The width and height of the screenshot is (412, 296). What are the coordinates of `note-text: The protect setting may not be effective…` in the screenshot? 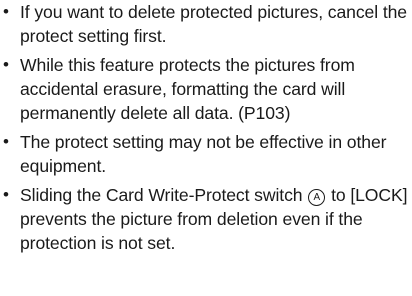 It's located at (203, 154).